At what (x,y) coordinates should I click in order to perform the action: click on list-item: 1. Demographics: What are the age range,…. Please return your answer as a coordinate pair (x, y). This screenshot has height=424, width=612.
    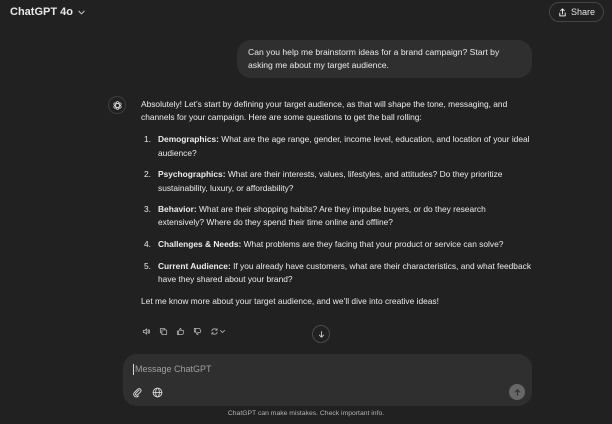
    Looking at the image, I should click on (337, 146).